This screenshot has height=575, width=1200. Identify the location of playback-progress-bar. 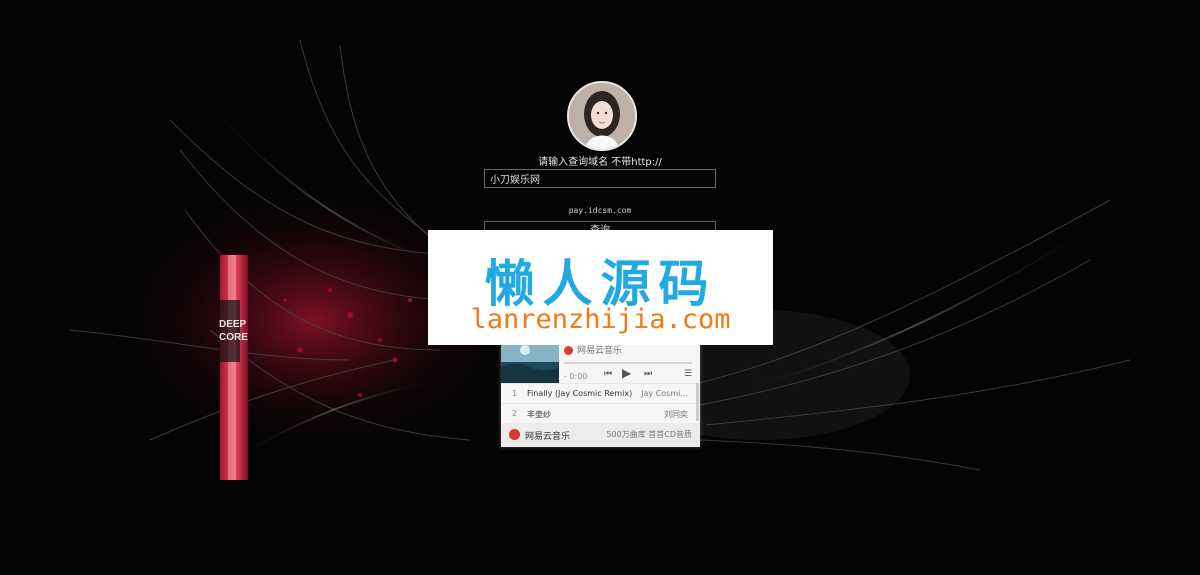
(628, 363).